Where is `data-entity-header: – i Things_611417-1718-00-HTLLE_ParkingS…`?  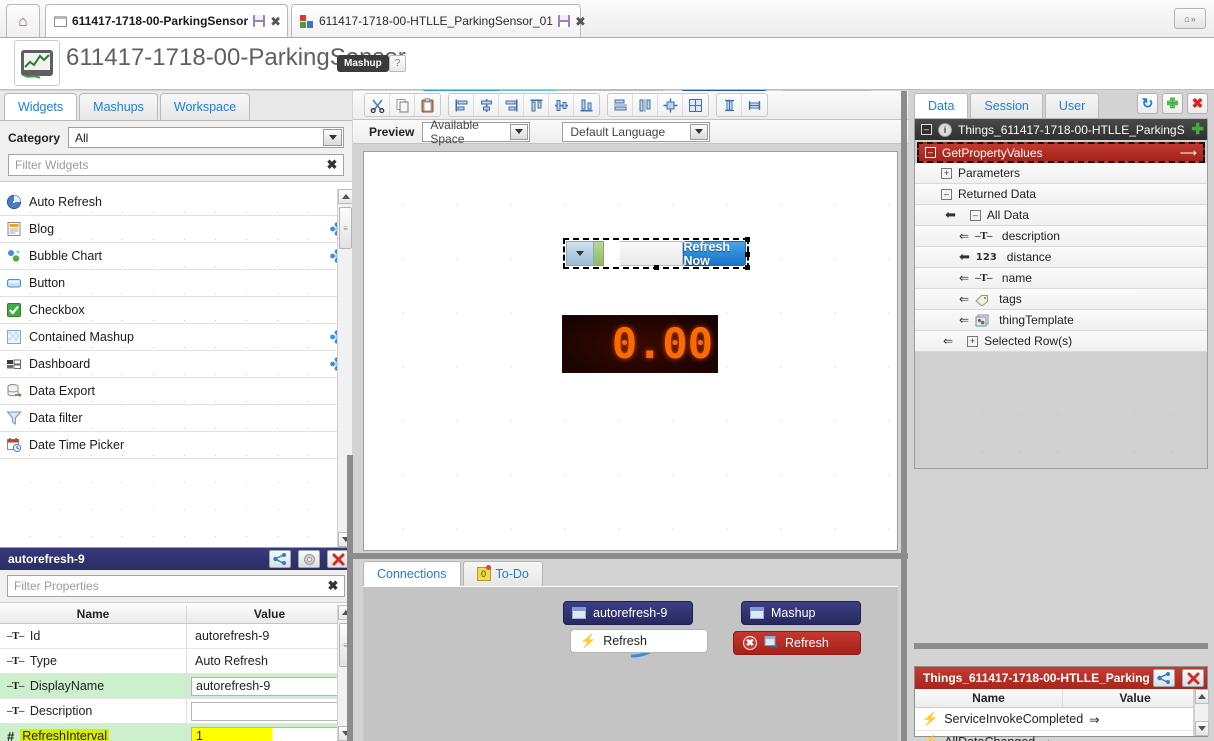 data-entity-header: – i Things_611417-1718-00-HTLLE_ParkingS… is located at coordinates (1061, 129).